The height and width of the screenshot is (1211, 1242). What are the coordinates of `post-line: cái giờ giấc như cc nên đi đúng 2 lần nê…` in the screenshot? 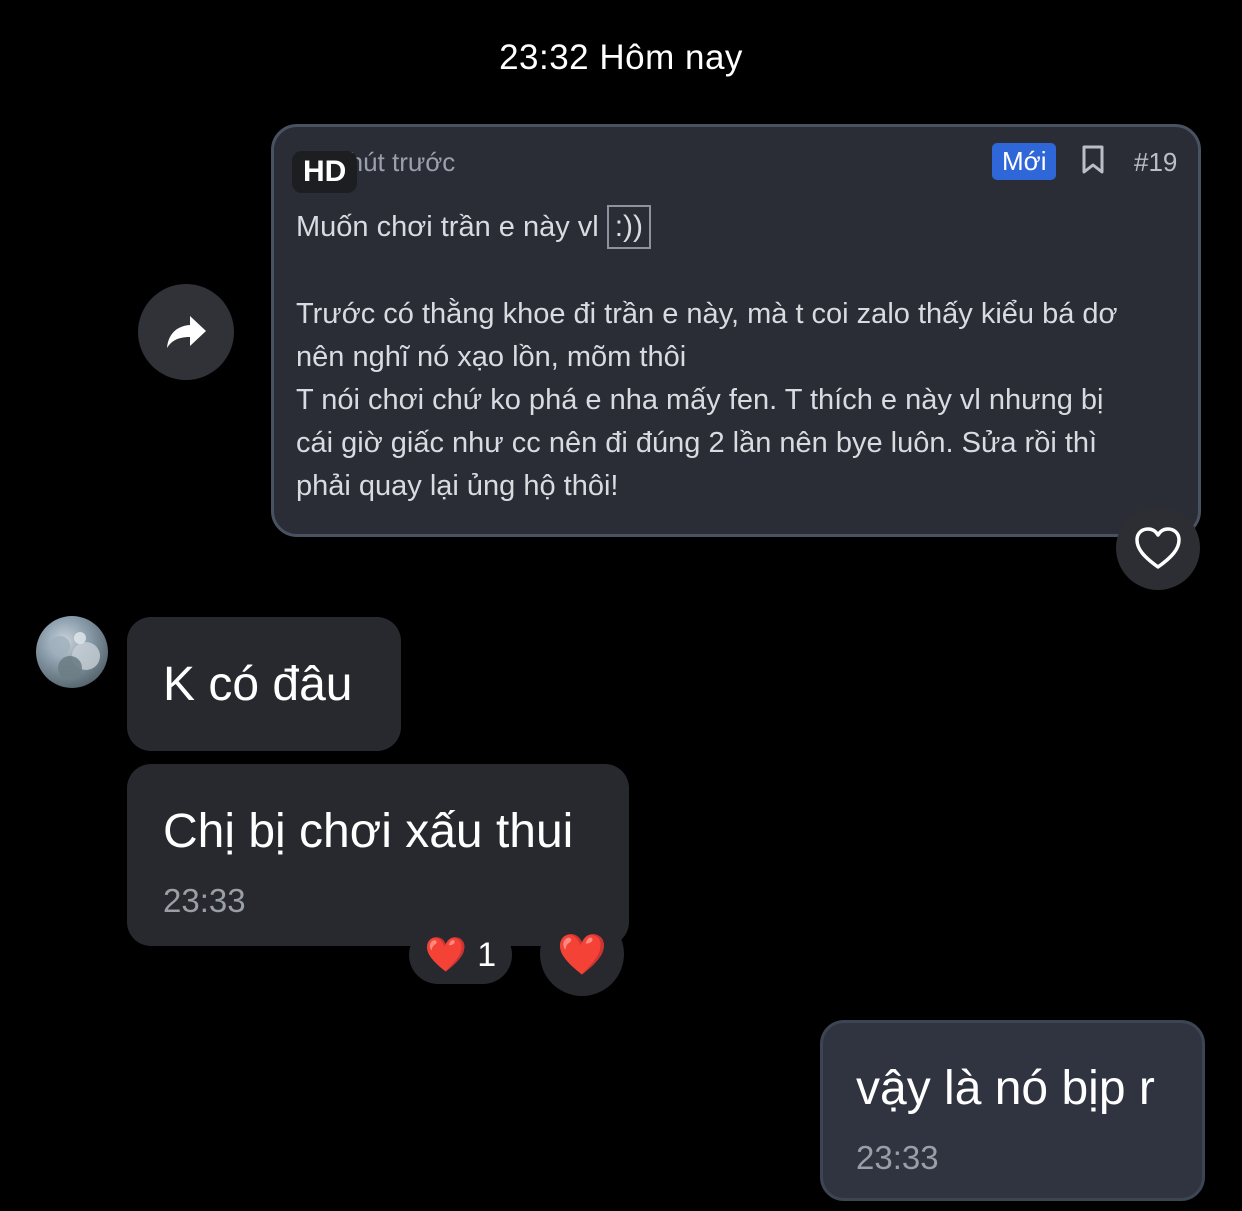 It's located at (697, 443).